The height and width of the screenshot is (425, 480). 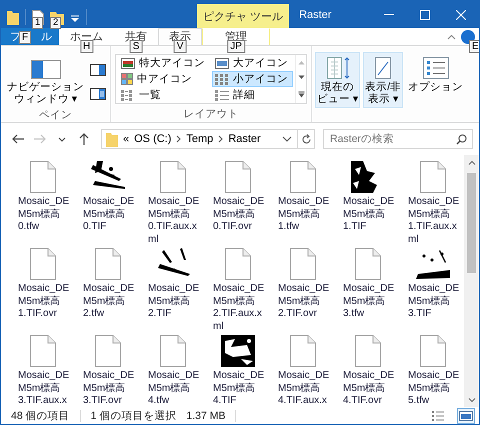 What do you see at coordinates (315, 15) in the screenshot?
I see `window-title: Raster` at bounding box center [315, 15].